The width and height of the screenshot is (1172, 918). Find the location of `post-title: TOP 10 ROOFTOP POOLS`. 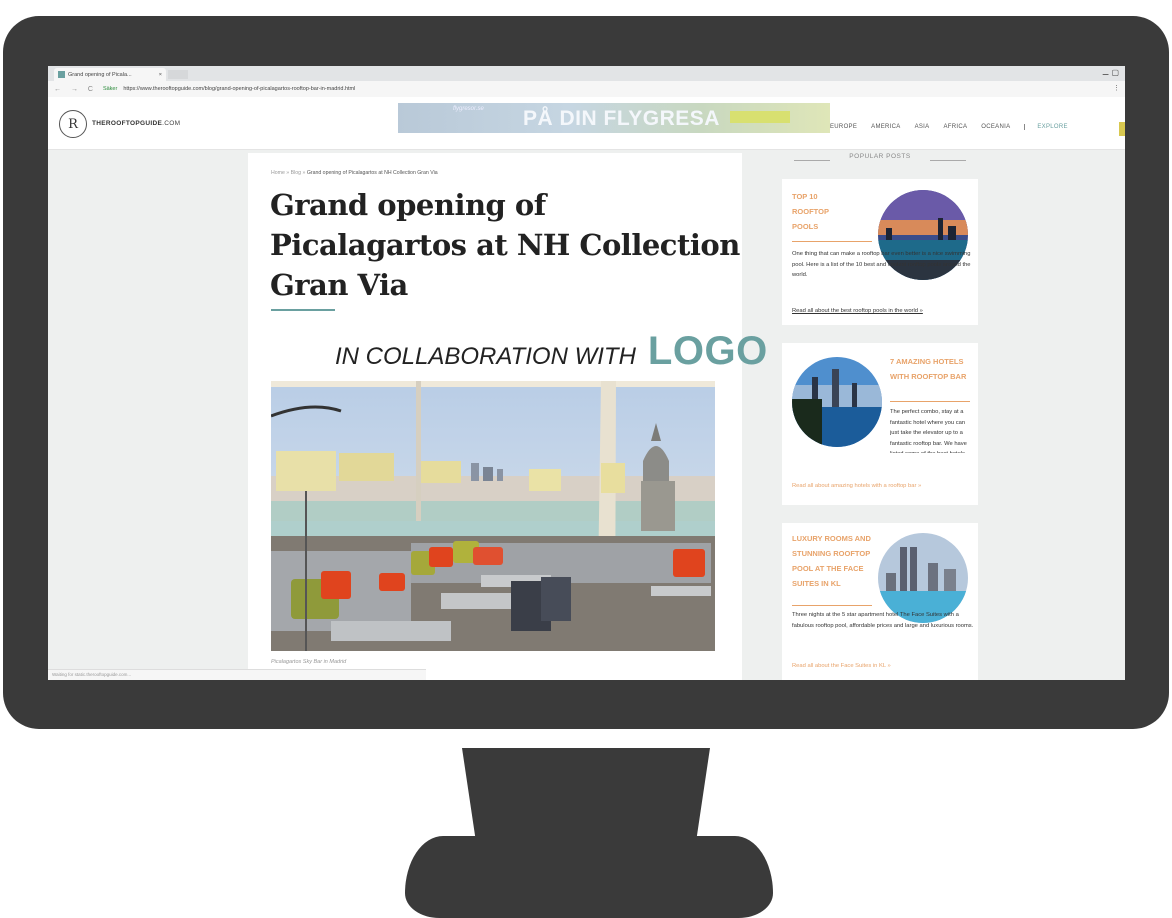

post-title: TOP 10 ROOFTOP POOLS is located at coordinates (822, 211).